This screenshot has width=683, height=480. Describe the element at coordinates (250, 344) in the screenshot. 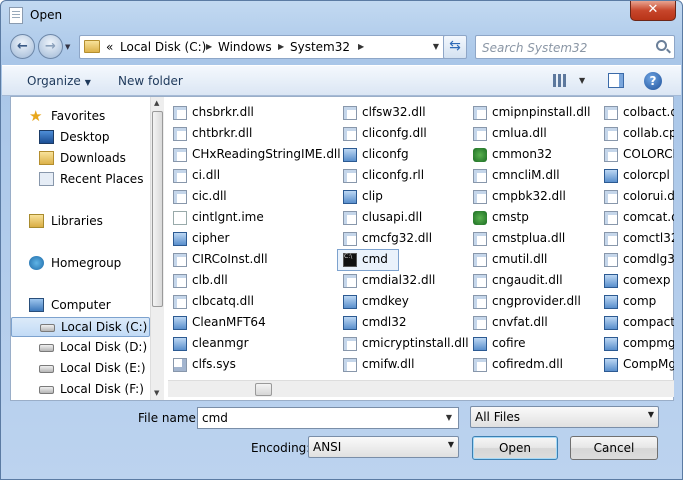

I see `file-item: cleanmgr` at that location.